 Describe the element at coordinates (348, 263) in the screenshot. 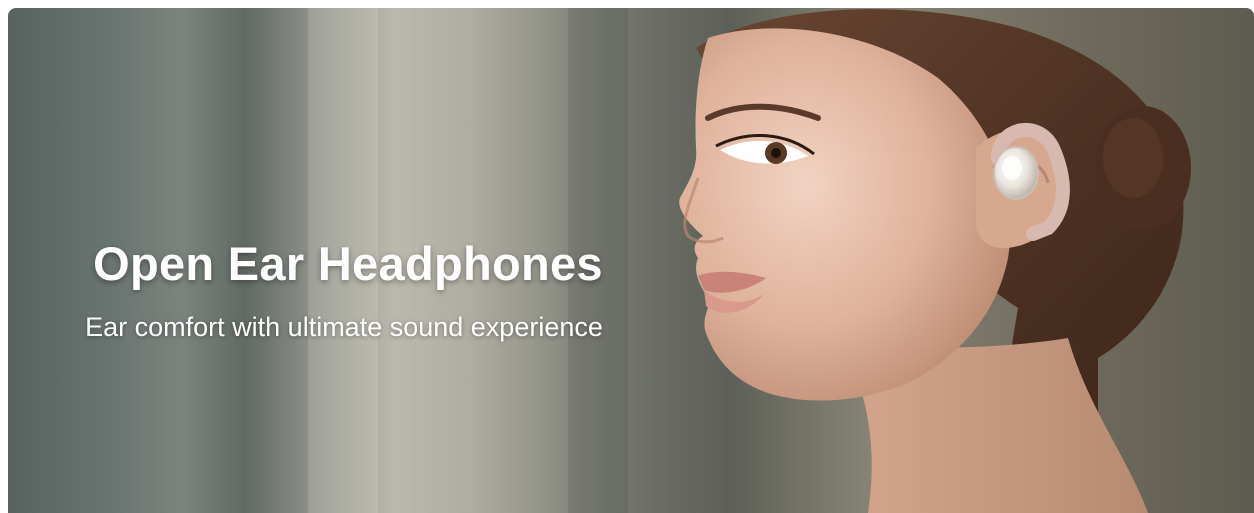

I see `headline: Open Ear Headphones` at that location.